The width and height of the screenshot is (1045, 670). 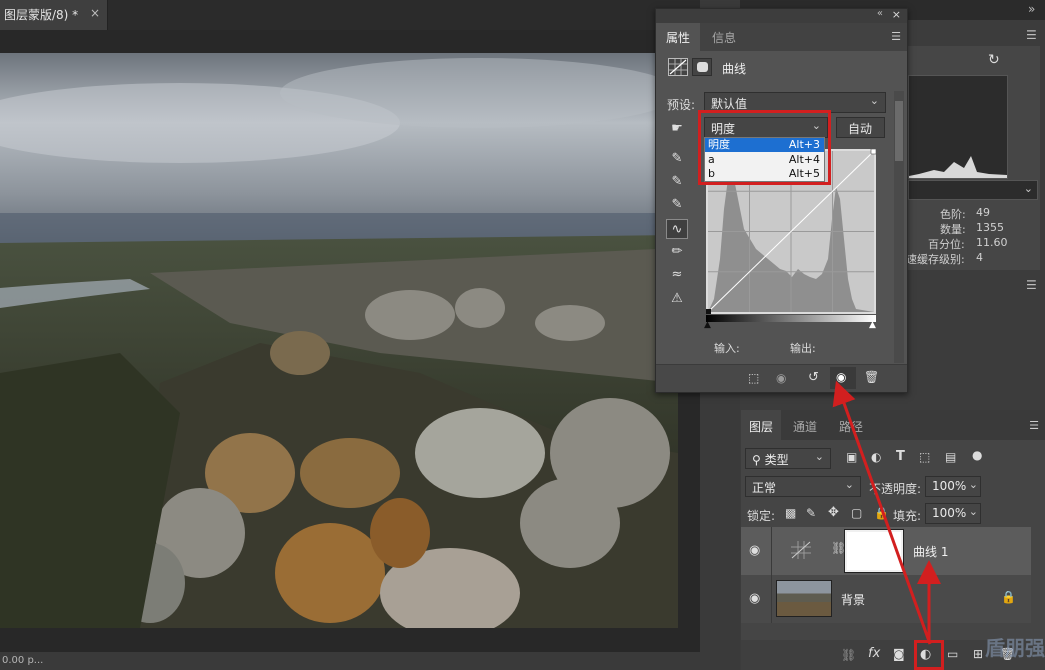 I want to click on watermark-text: 盾朋强, so click(x=1015, y=648).